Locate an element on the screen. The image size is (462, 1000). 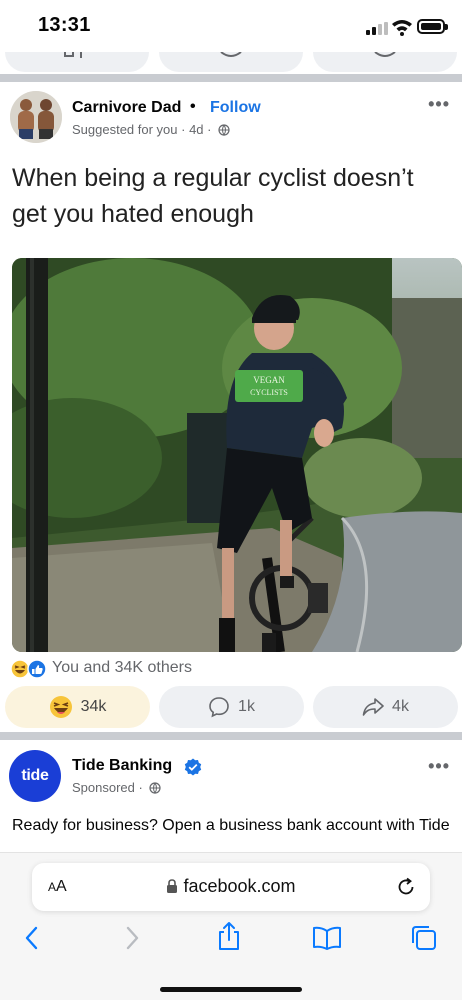
reload-icon is located at coordinates (406, 887).